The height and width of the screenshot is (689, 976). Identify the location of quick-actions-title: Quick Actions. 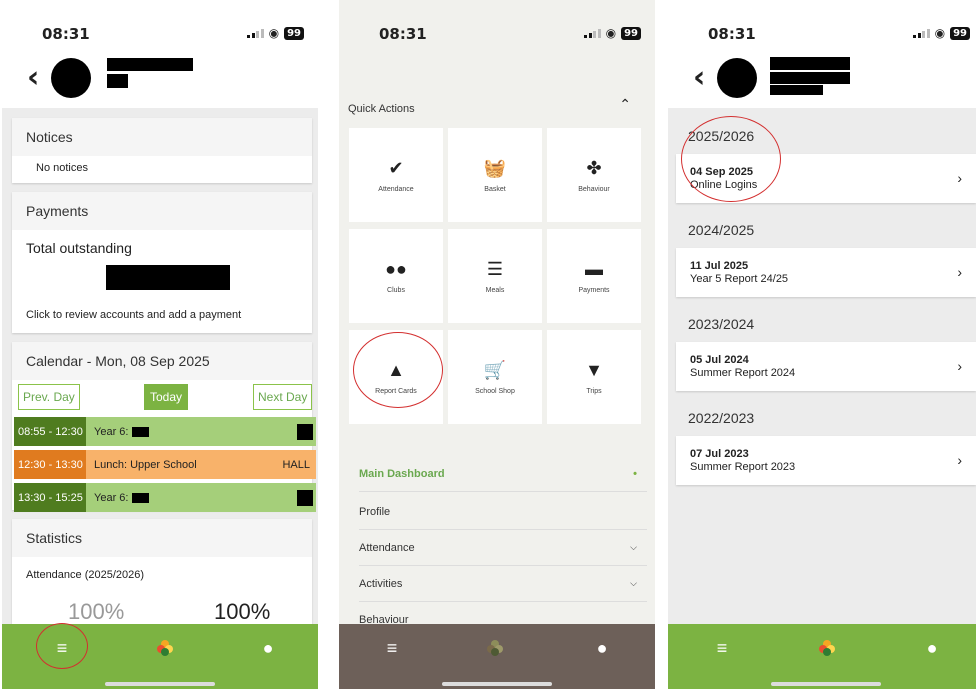
(381, 109).